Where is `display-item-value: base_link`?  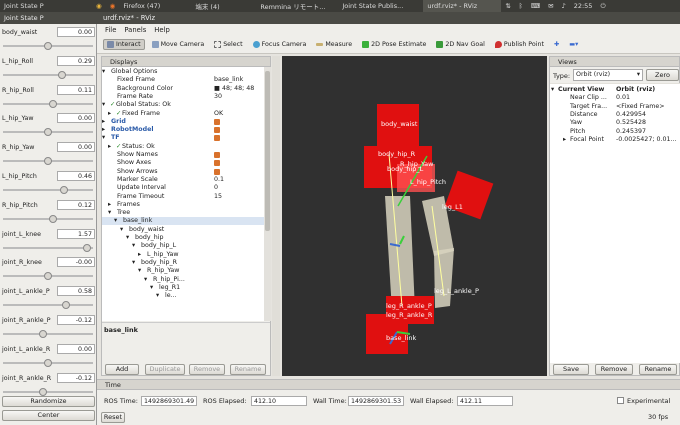 display-item-value: base_link is located at coordinates (228, 80).